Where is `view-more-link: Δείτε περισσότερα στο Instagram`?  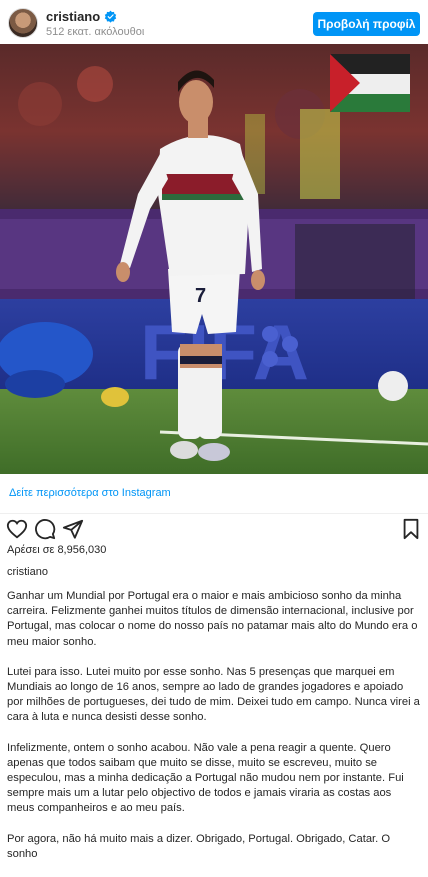 view-more-link: Δείτε περισσότερα στο Instagram is located at coordinates (214, 494).